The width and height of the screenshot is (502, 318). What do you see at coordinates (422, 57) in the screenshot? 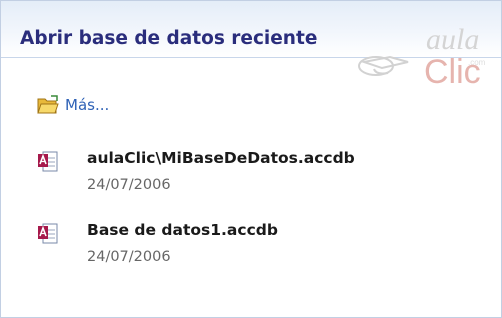
I see `aulaclic-logo: aula .com Clic` at bounding box center [422, 57].